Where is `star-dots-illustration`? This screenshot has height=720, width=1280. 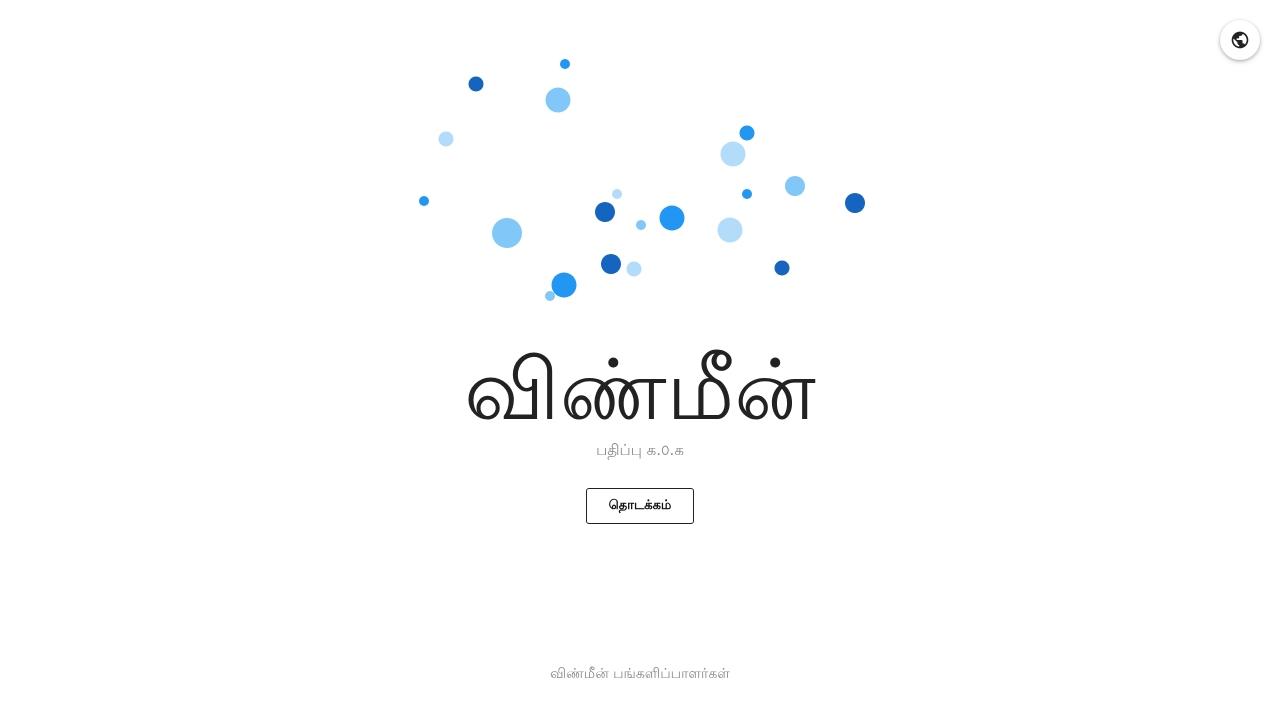 star-dots-illustration is located at coordinates (642, 180).